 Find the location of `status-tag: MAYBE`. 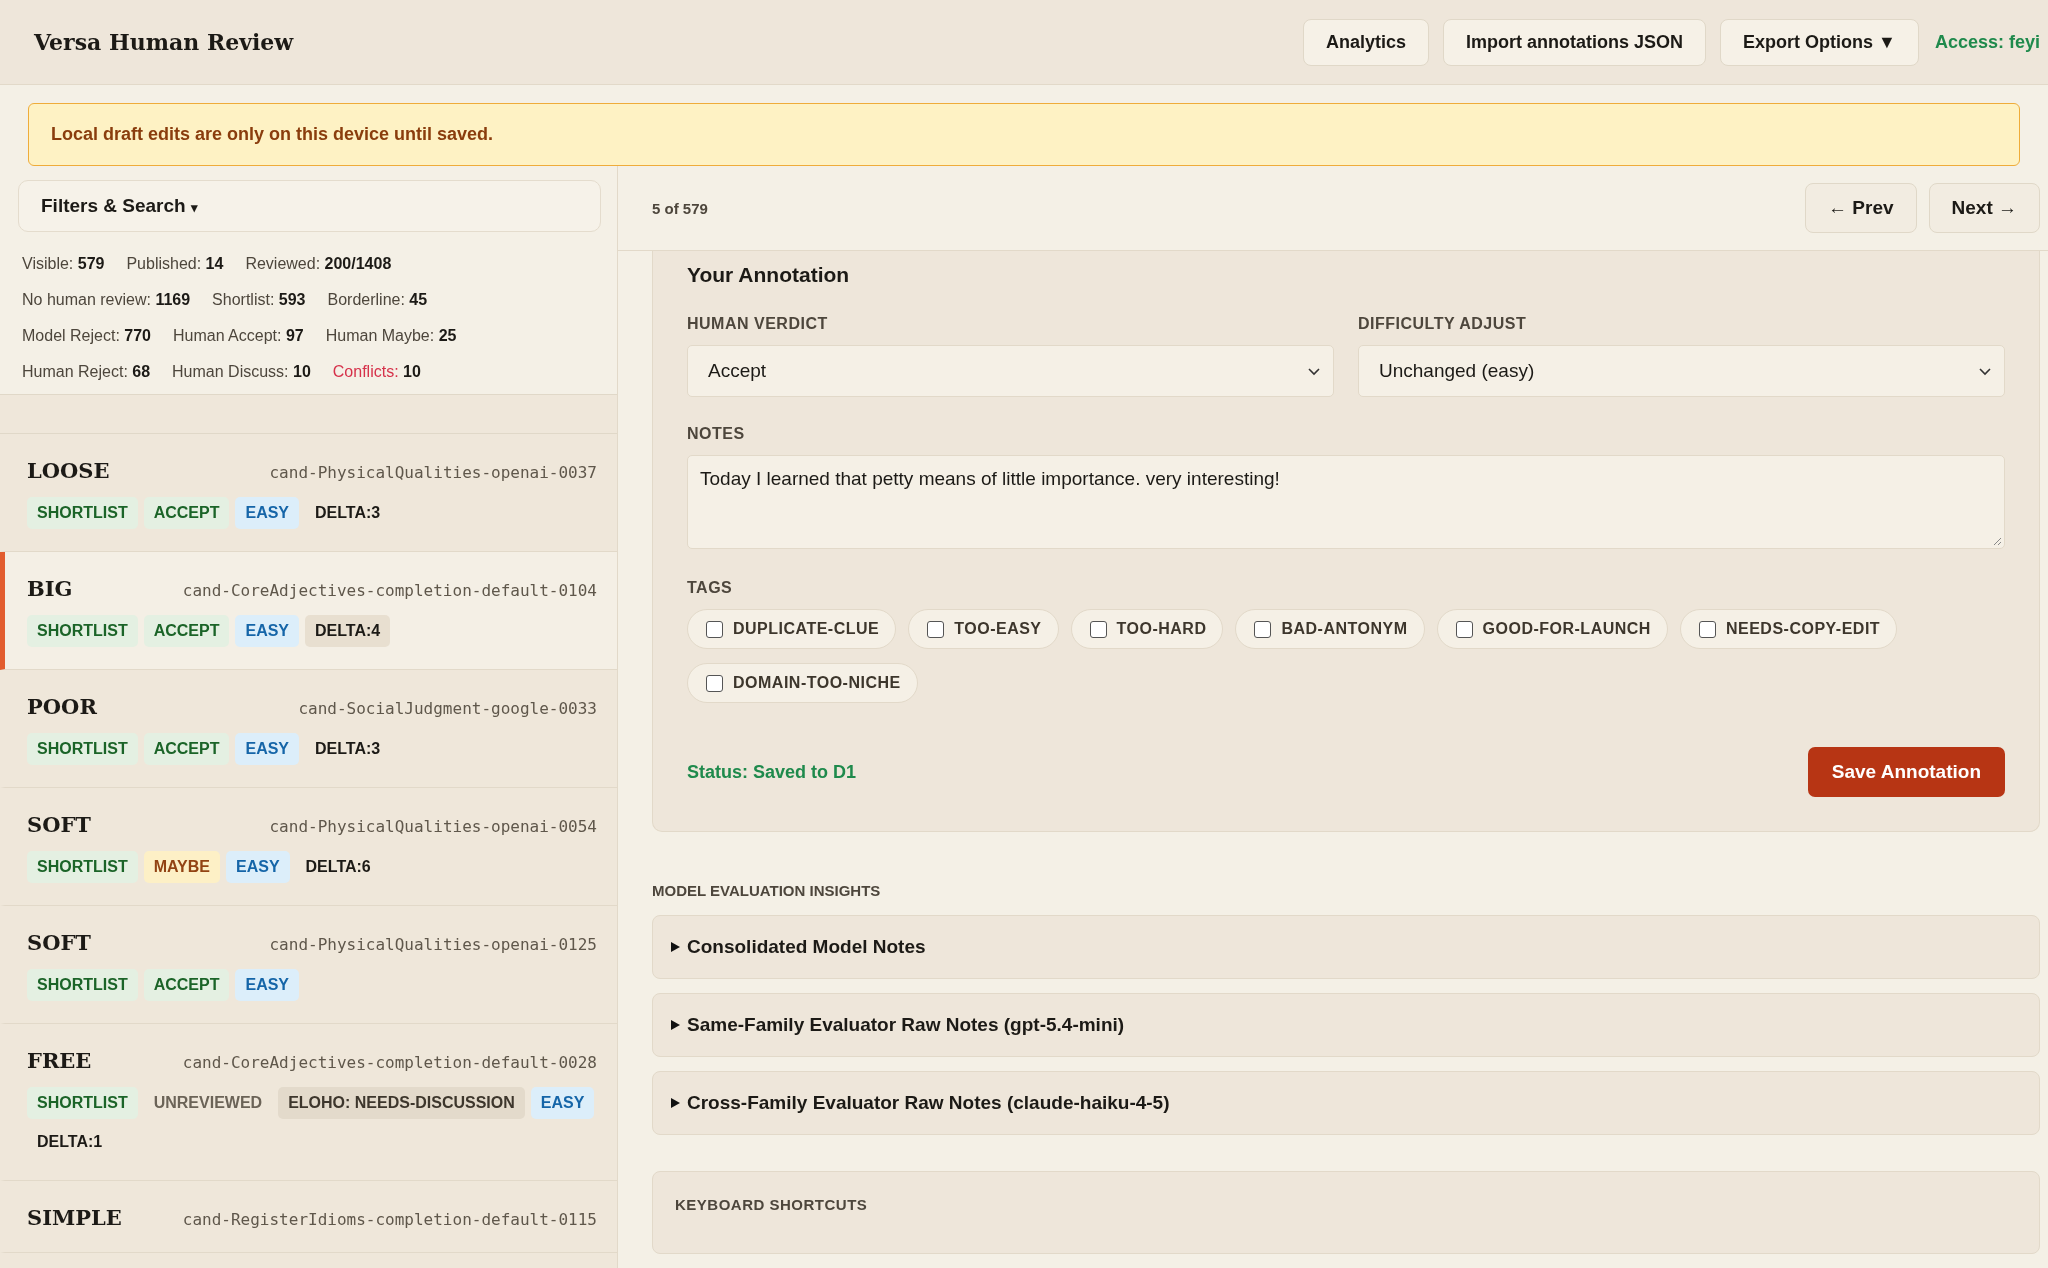

status-tag: MAYBE is located at coordinates (181, 867).